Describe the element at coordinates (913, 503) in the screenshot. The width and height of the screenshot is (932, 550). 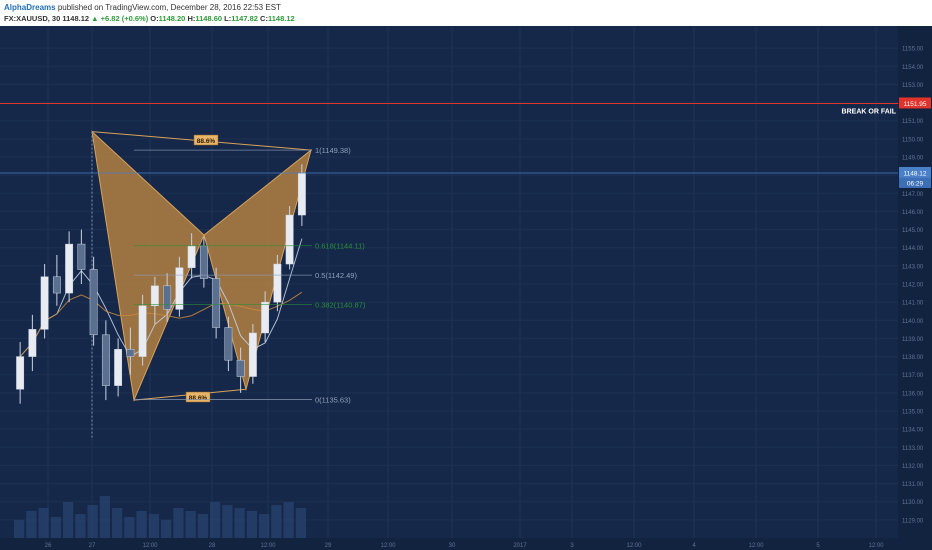
I see `price-tick: 1130.00` at that location.